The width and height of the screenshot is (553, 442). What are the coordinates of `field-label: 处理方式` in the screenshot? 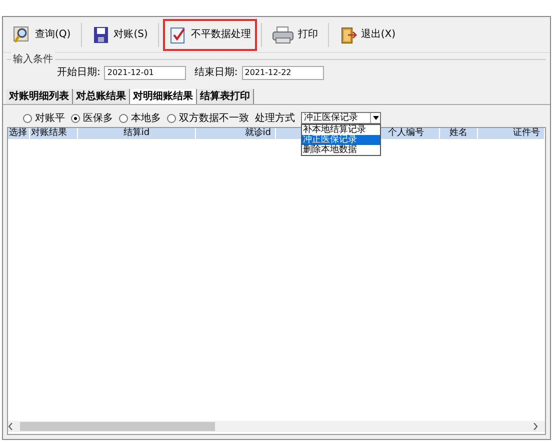 It's located at (275, 119).